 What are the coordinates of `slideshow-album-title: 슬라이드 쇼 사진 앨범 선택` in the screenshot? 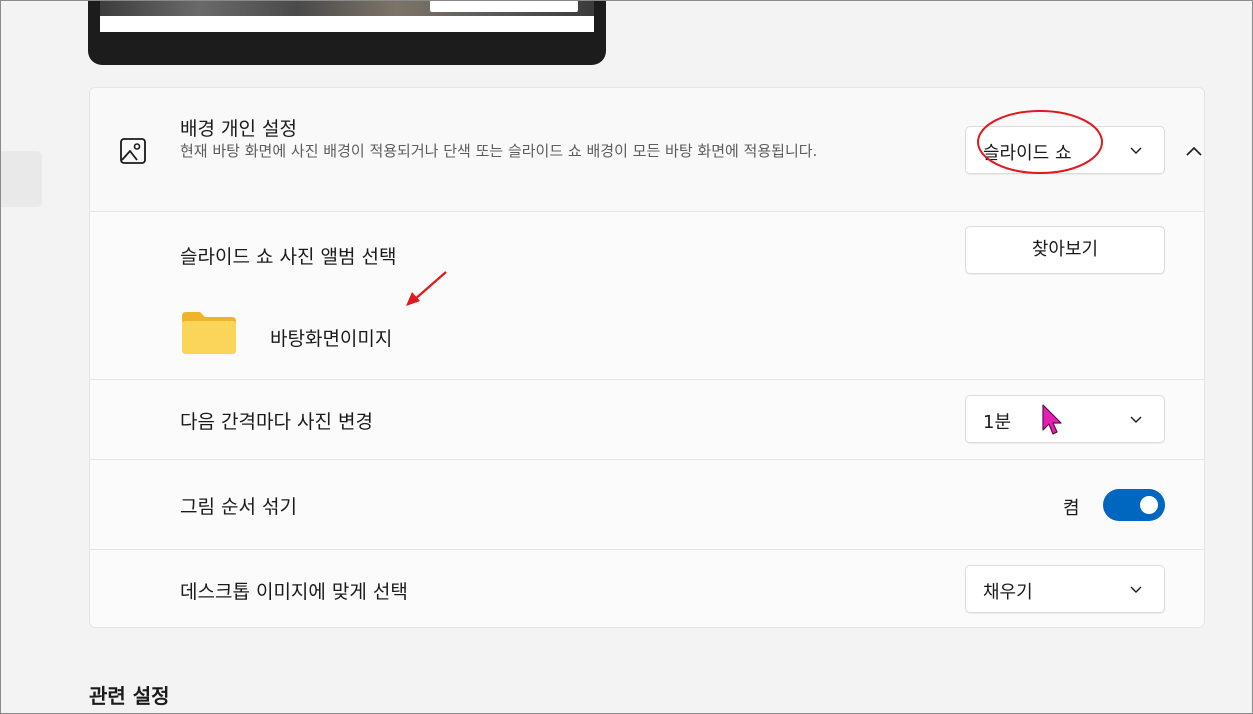 It's located at (288, 257).